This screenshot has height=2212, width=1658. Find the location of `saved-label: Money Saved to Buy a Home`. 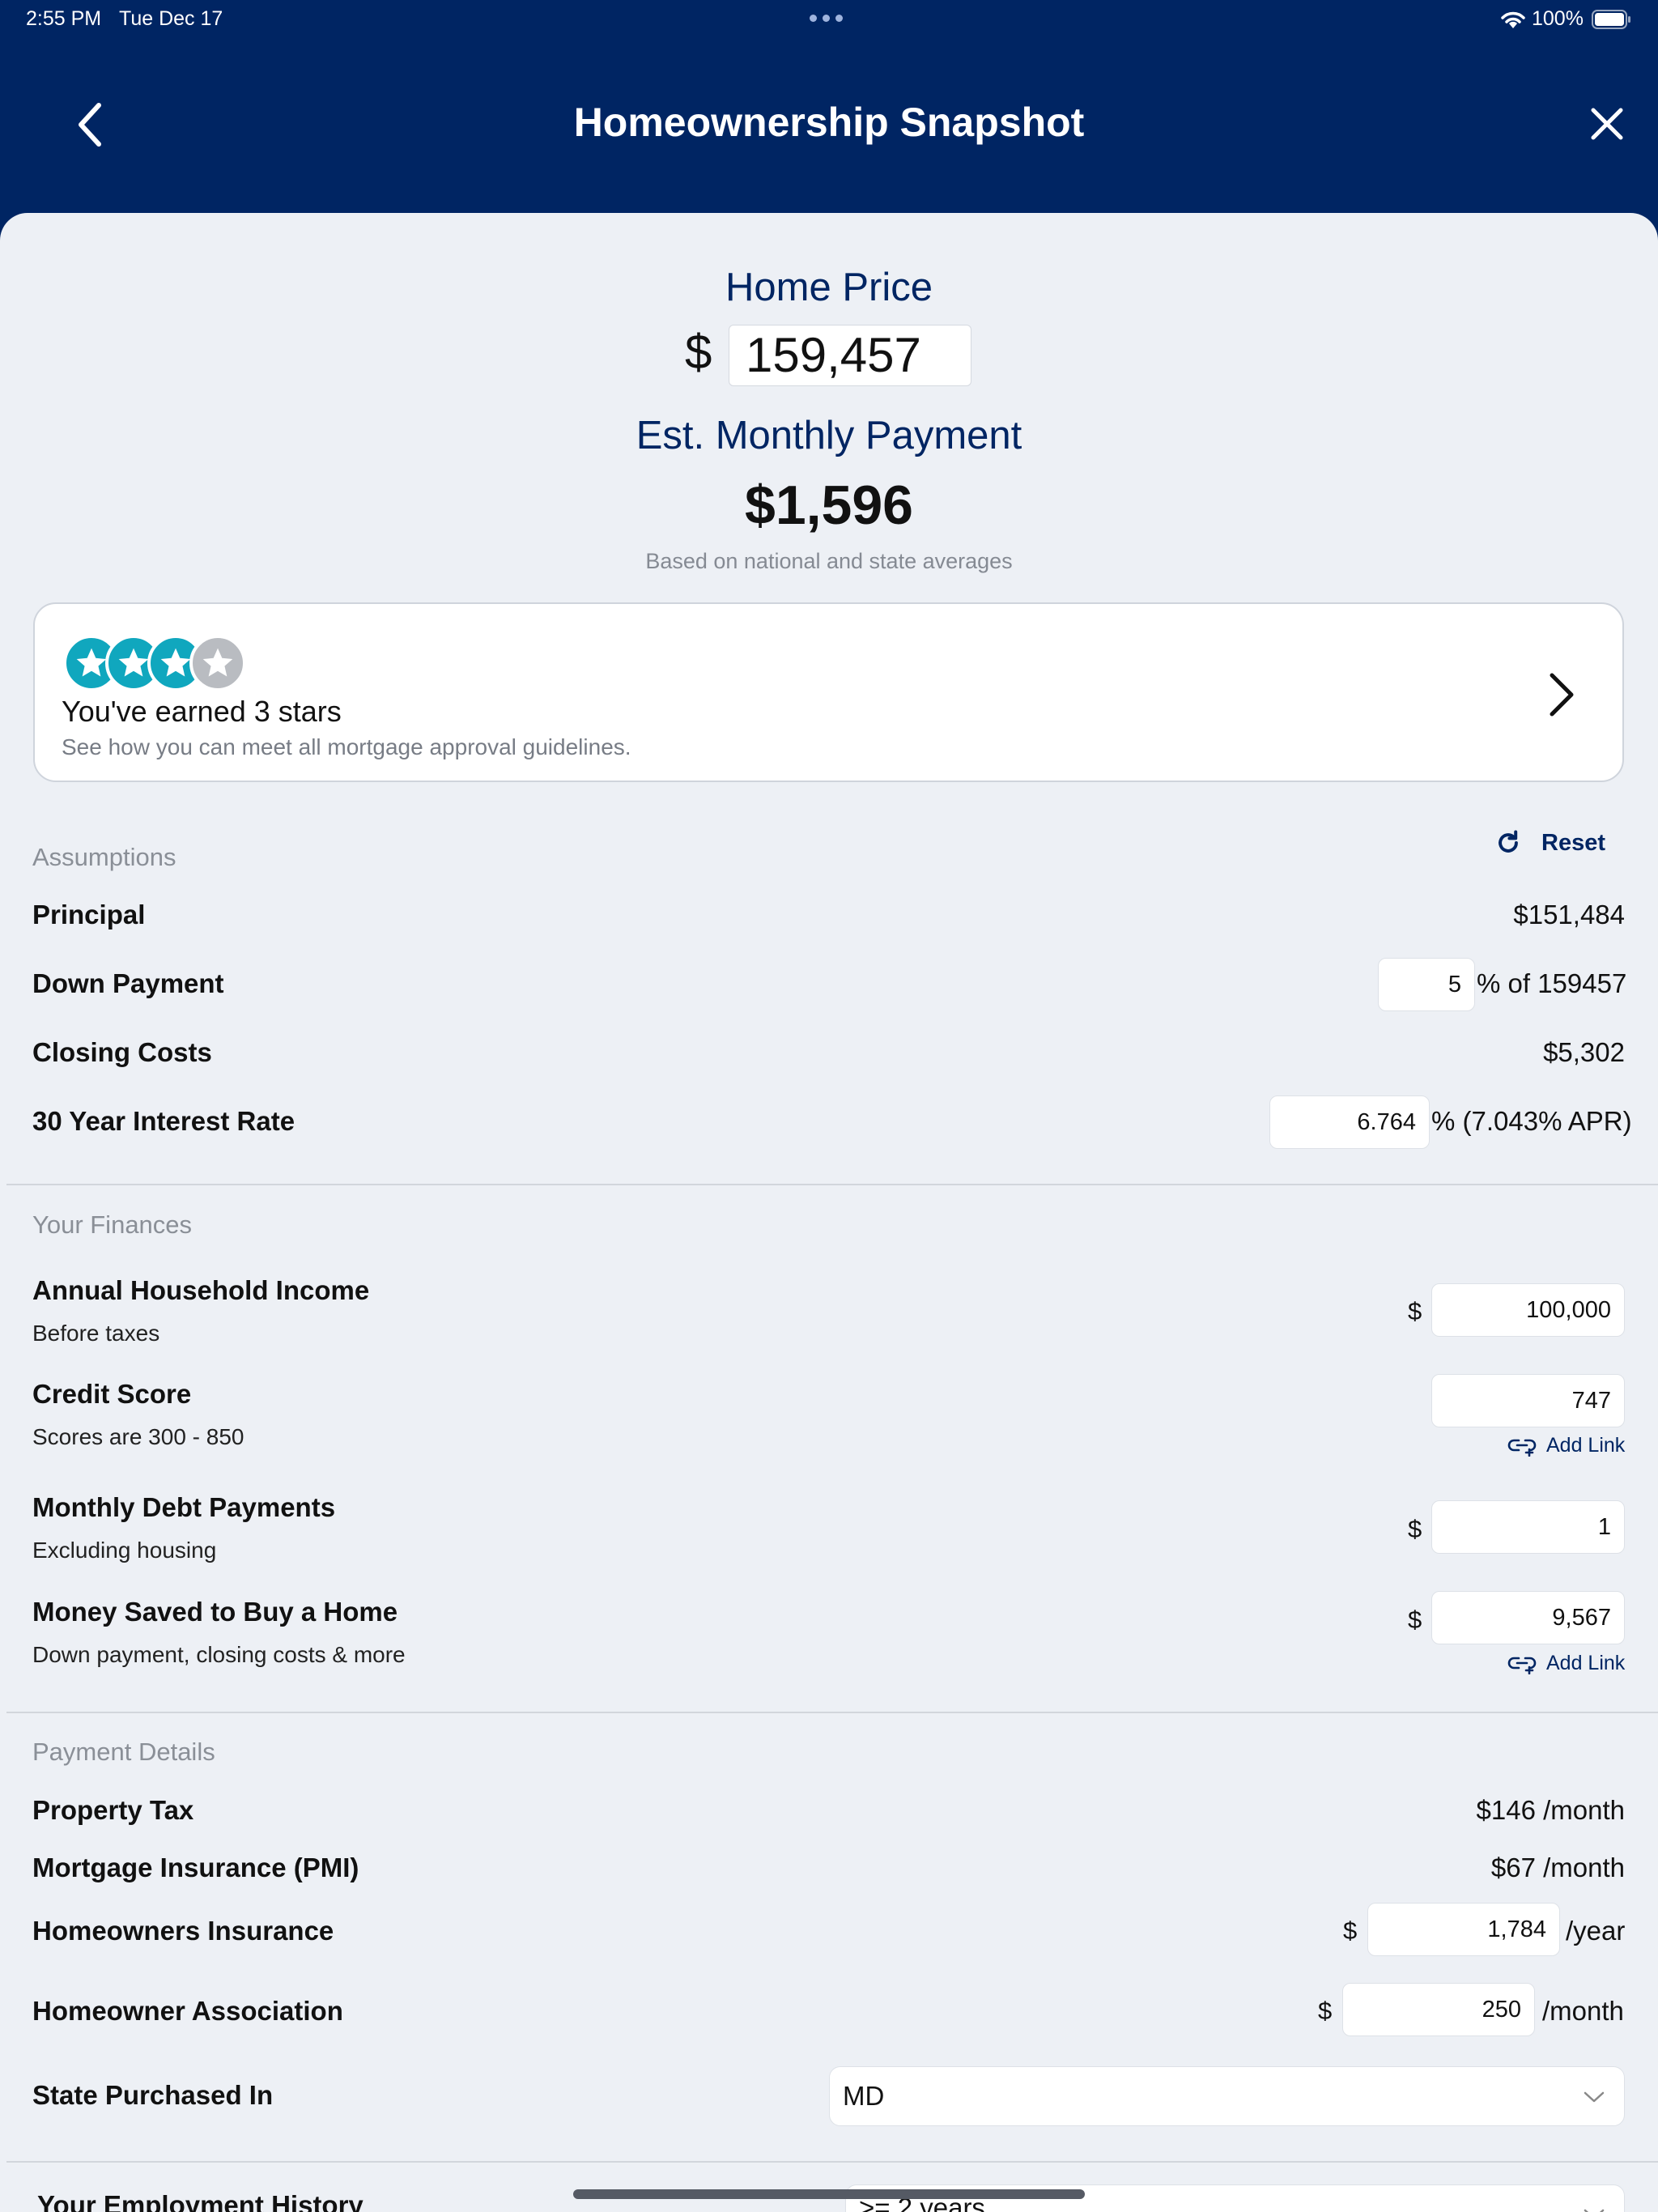

saved-label: Money Saved to Buy a Home is located at coordinates (215, 1612).